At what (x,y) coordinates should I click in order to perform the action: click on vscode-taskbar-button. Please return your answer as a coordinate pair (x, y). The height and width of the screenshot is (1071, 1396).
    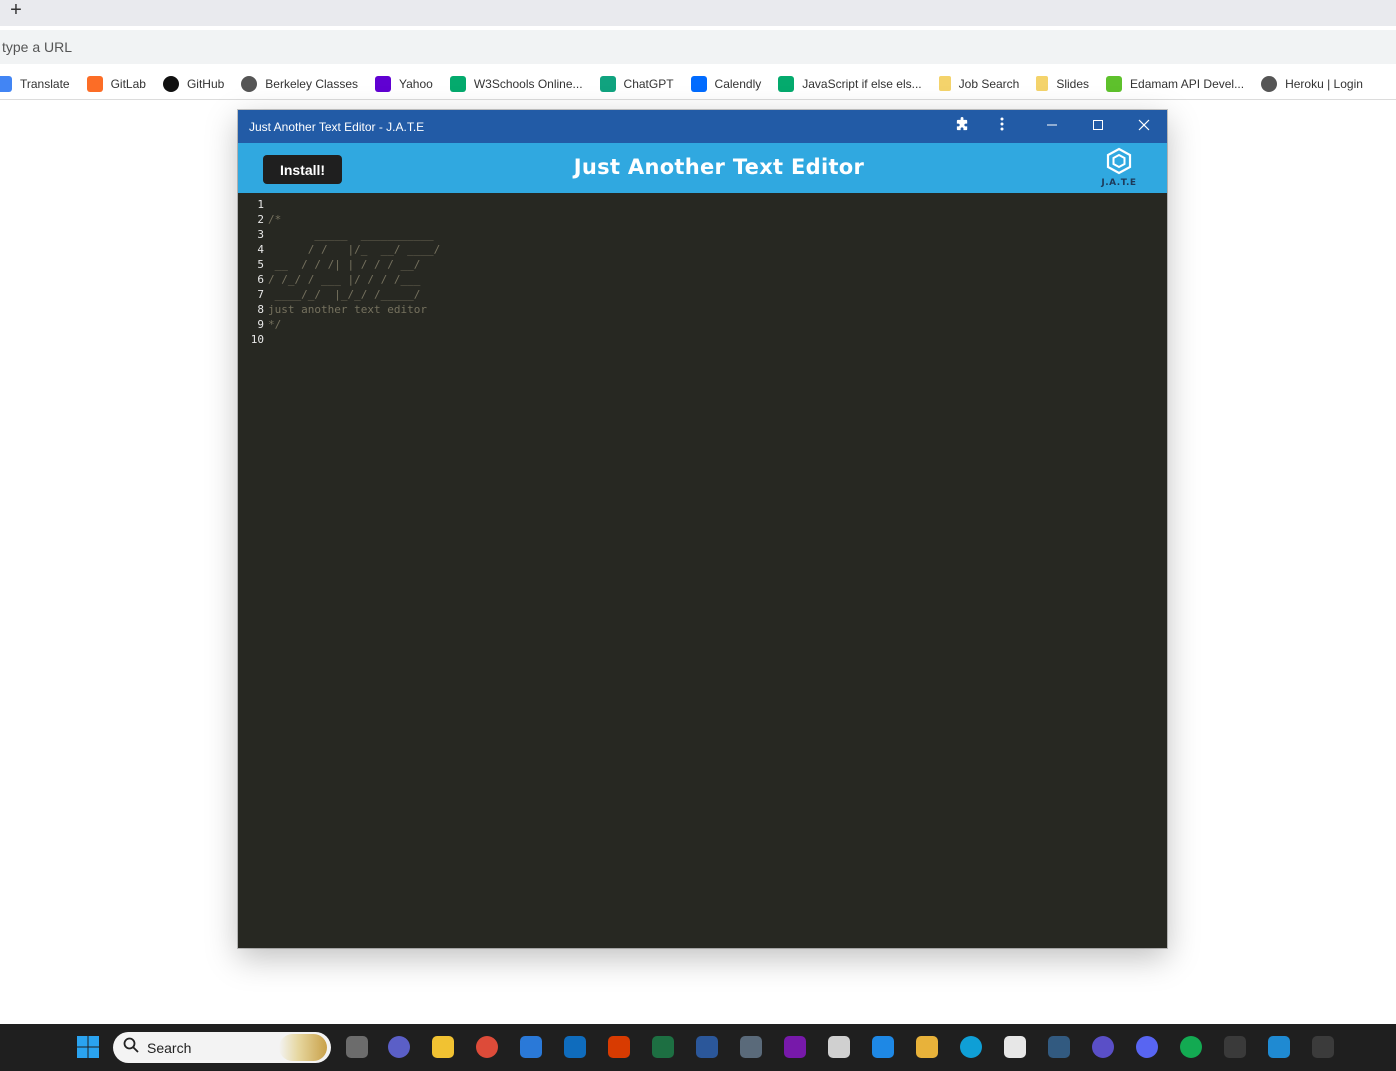
    Looking at the image, I should click on (1279, 1047).